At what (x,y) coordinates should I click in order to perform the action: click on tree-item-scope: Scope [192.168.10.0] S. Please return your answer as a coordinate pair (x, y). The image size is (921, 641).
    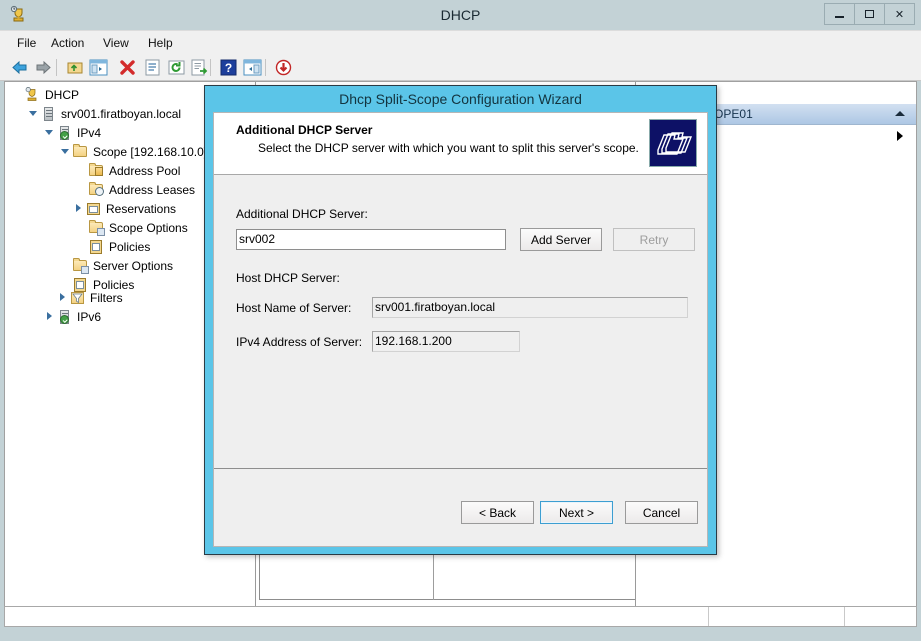
    Looking at the image, I should click on (138, 151).